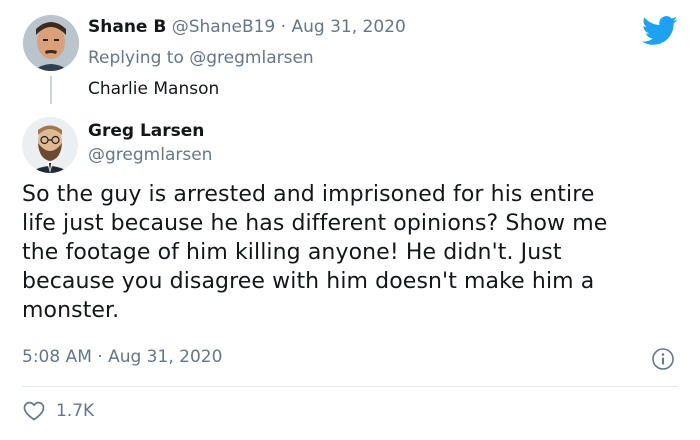 The height and width of the screenshot is (440, 700). I want to click on main-author-handle: @gregmlarsen, so click(150, 155).